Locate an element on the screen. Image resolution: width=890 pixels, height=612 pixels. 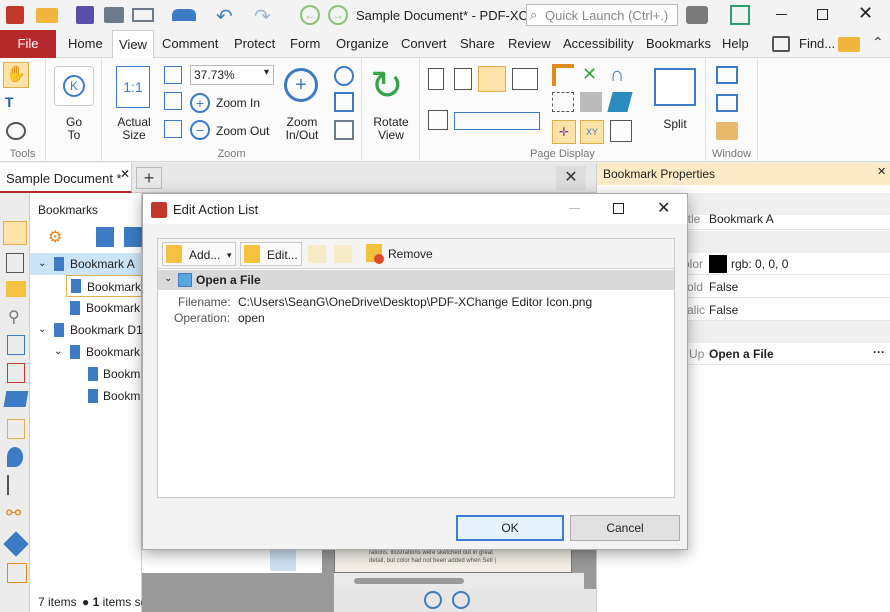
links-icon: ⚯ is located at coordinates (13, 513).